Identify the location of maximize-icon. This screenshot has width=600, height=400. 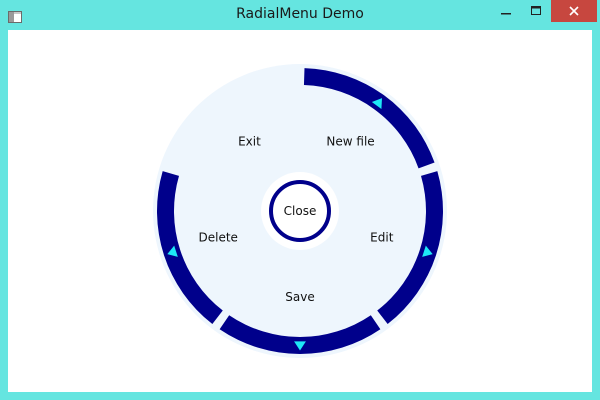
(536, 10).